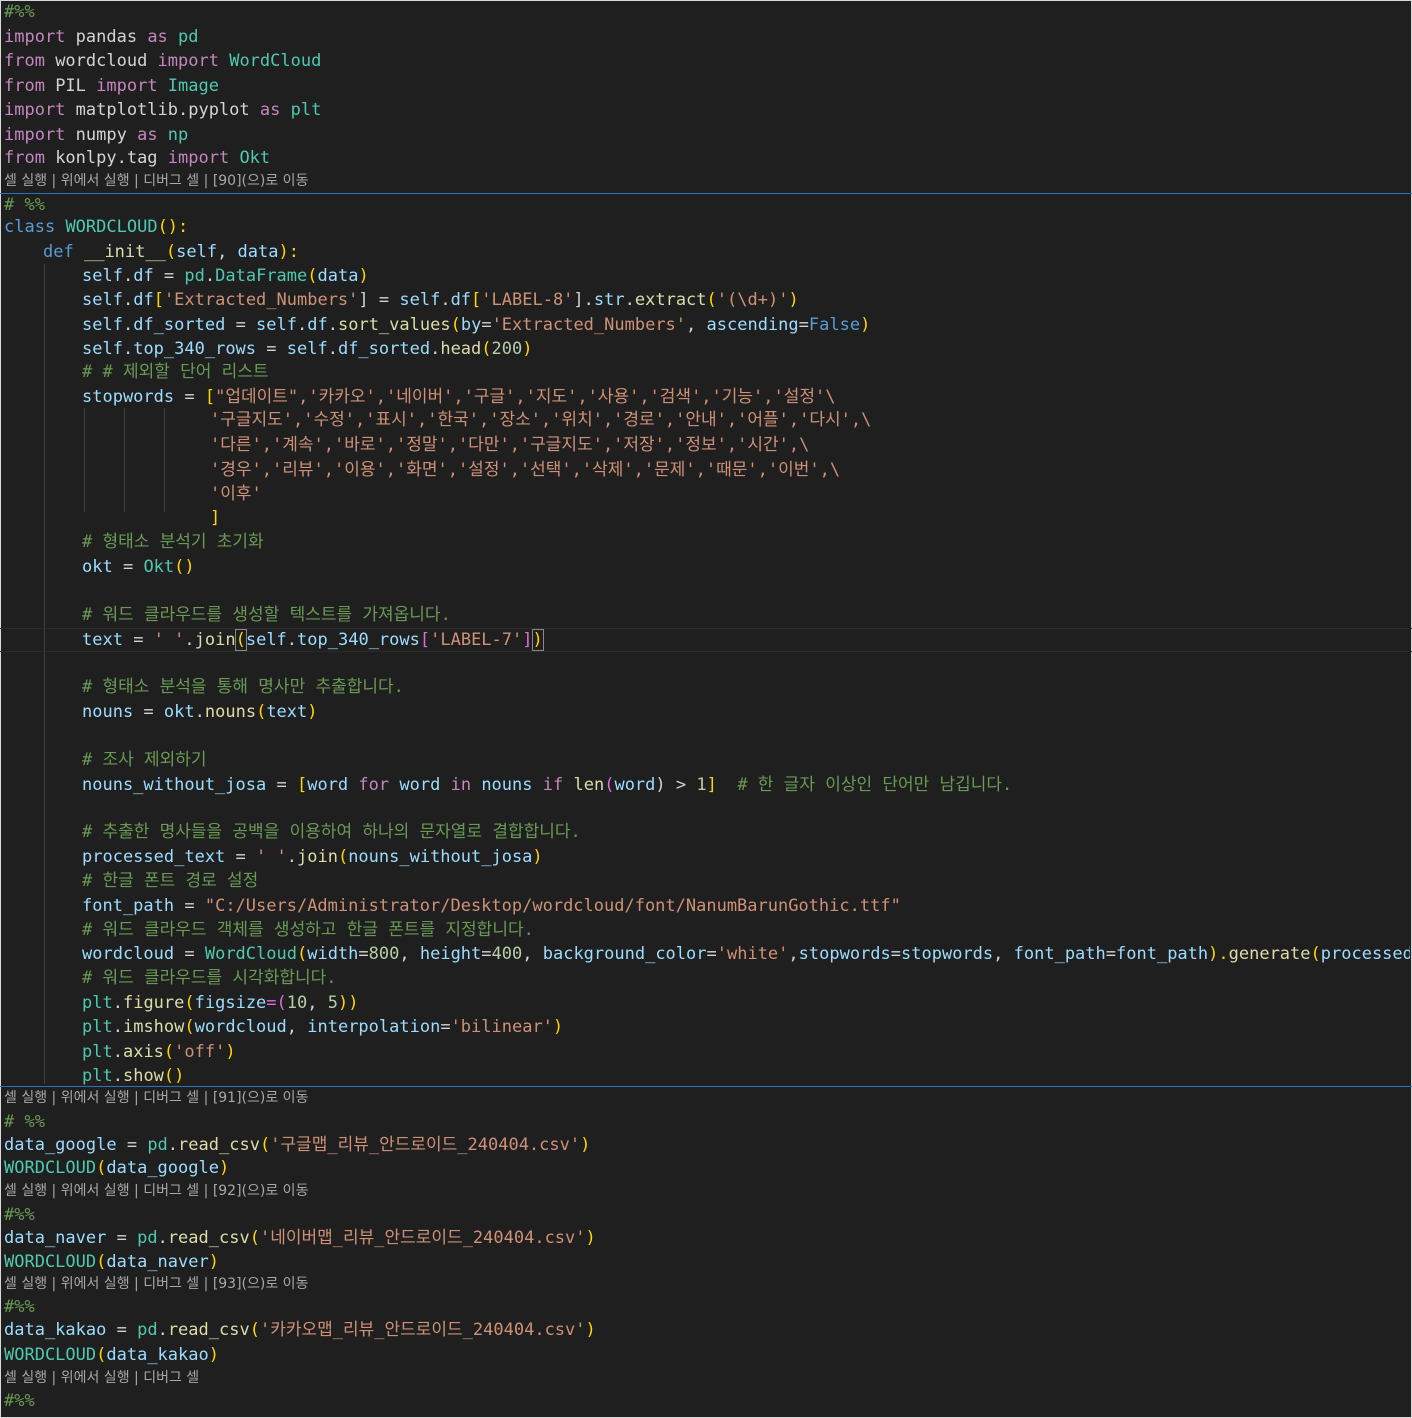  I want to click on goto-link: [92](으)로 이동, so click(261, 1191).